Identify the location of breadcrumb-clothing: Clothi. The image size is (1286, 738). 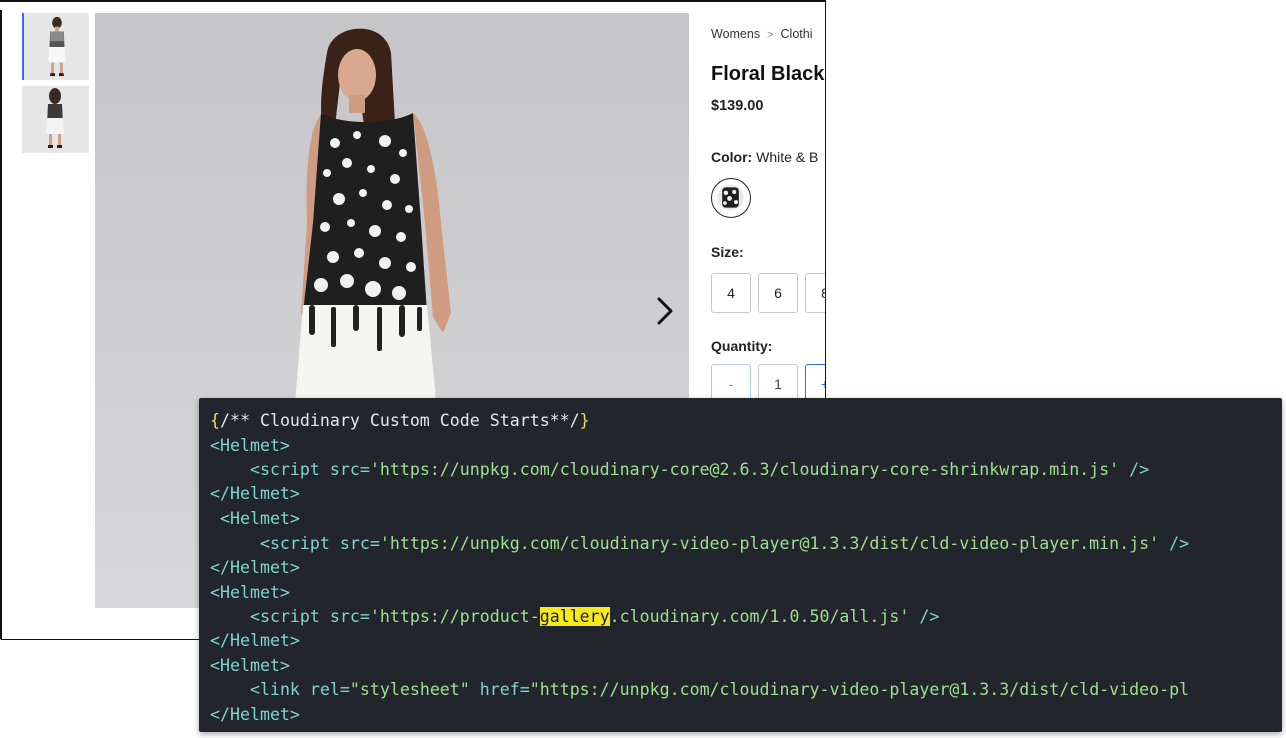
(797, 34).